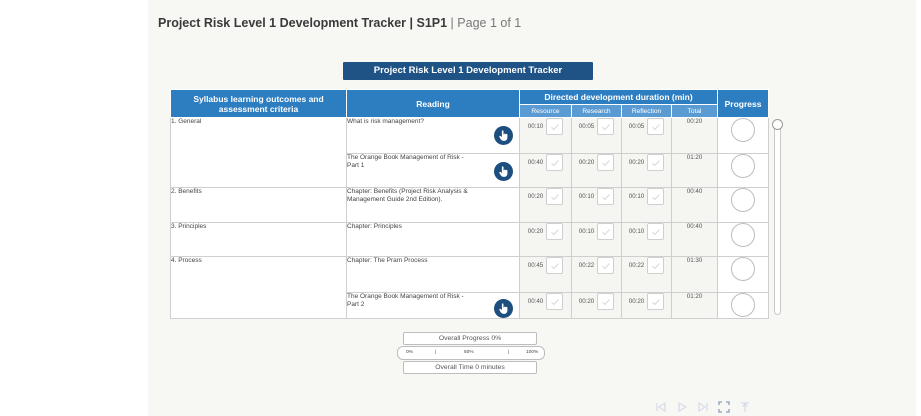 The image size is (921, 416). I want to click on reading-cell: Chapter: Principles, so click(433, 239).